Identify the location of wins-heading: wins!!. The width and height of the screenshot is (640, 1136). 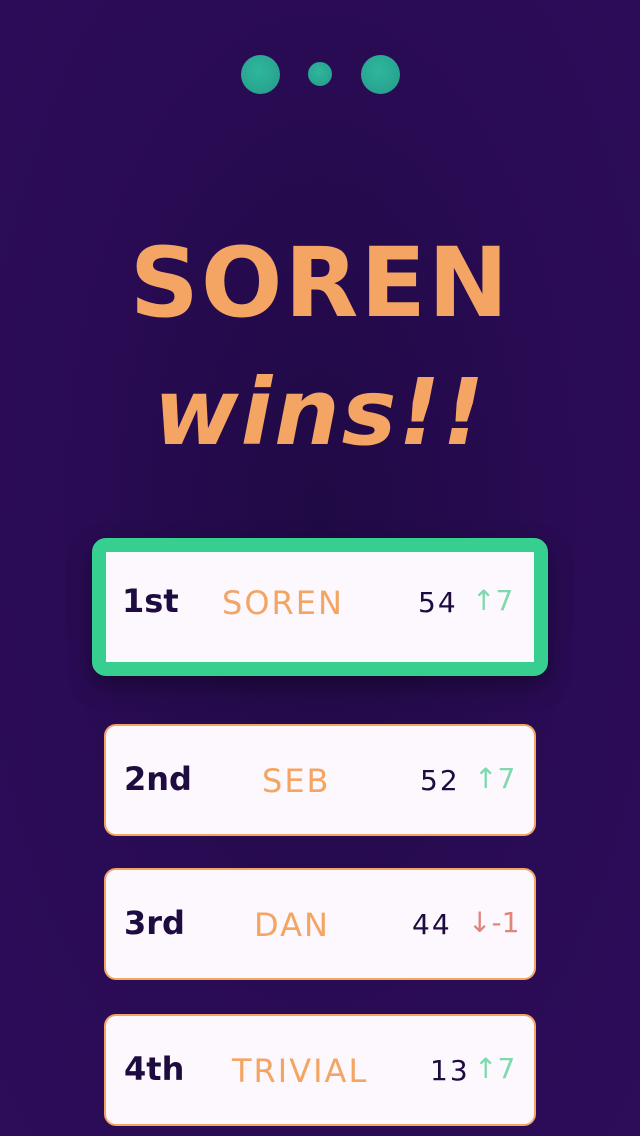
(320, 412).